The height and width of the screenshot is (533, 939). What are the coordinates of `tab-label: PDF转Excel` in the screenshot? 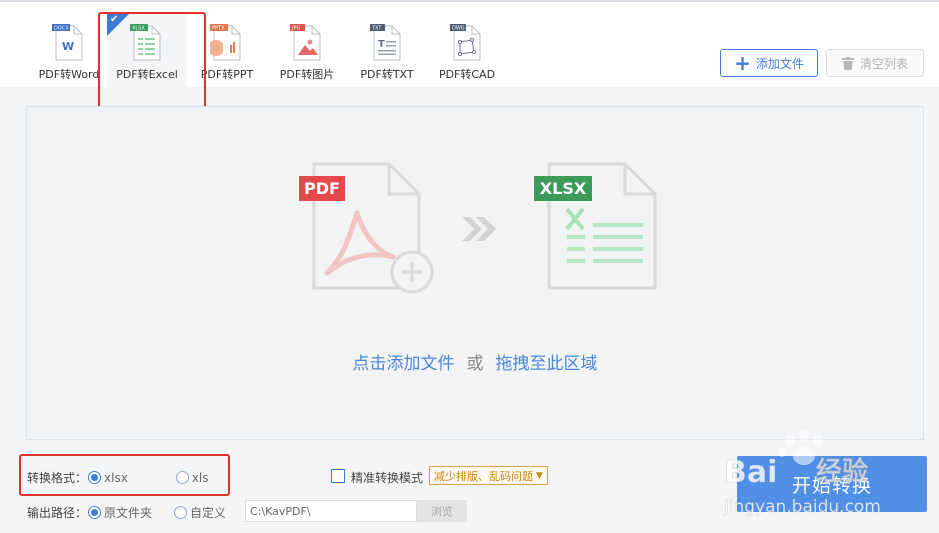 It's located at (147, 74).